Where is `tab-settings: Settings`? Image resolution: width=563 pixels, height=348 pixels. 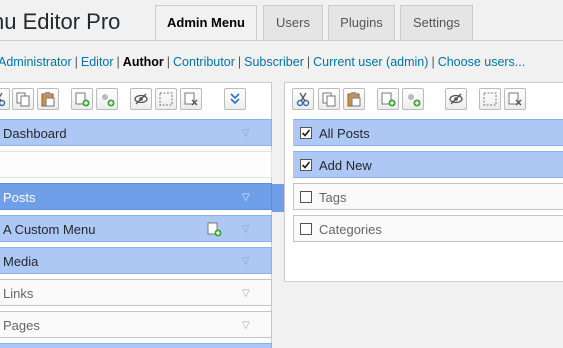 tab-settings: Settings is located at coordinates (436, 22).